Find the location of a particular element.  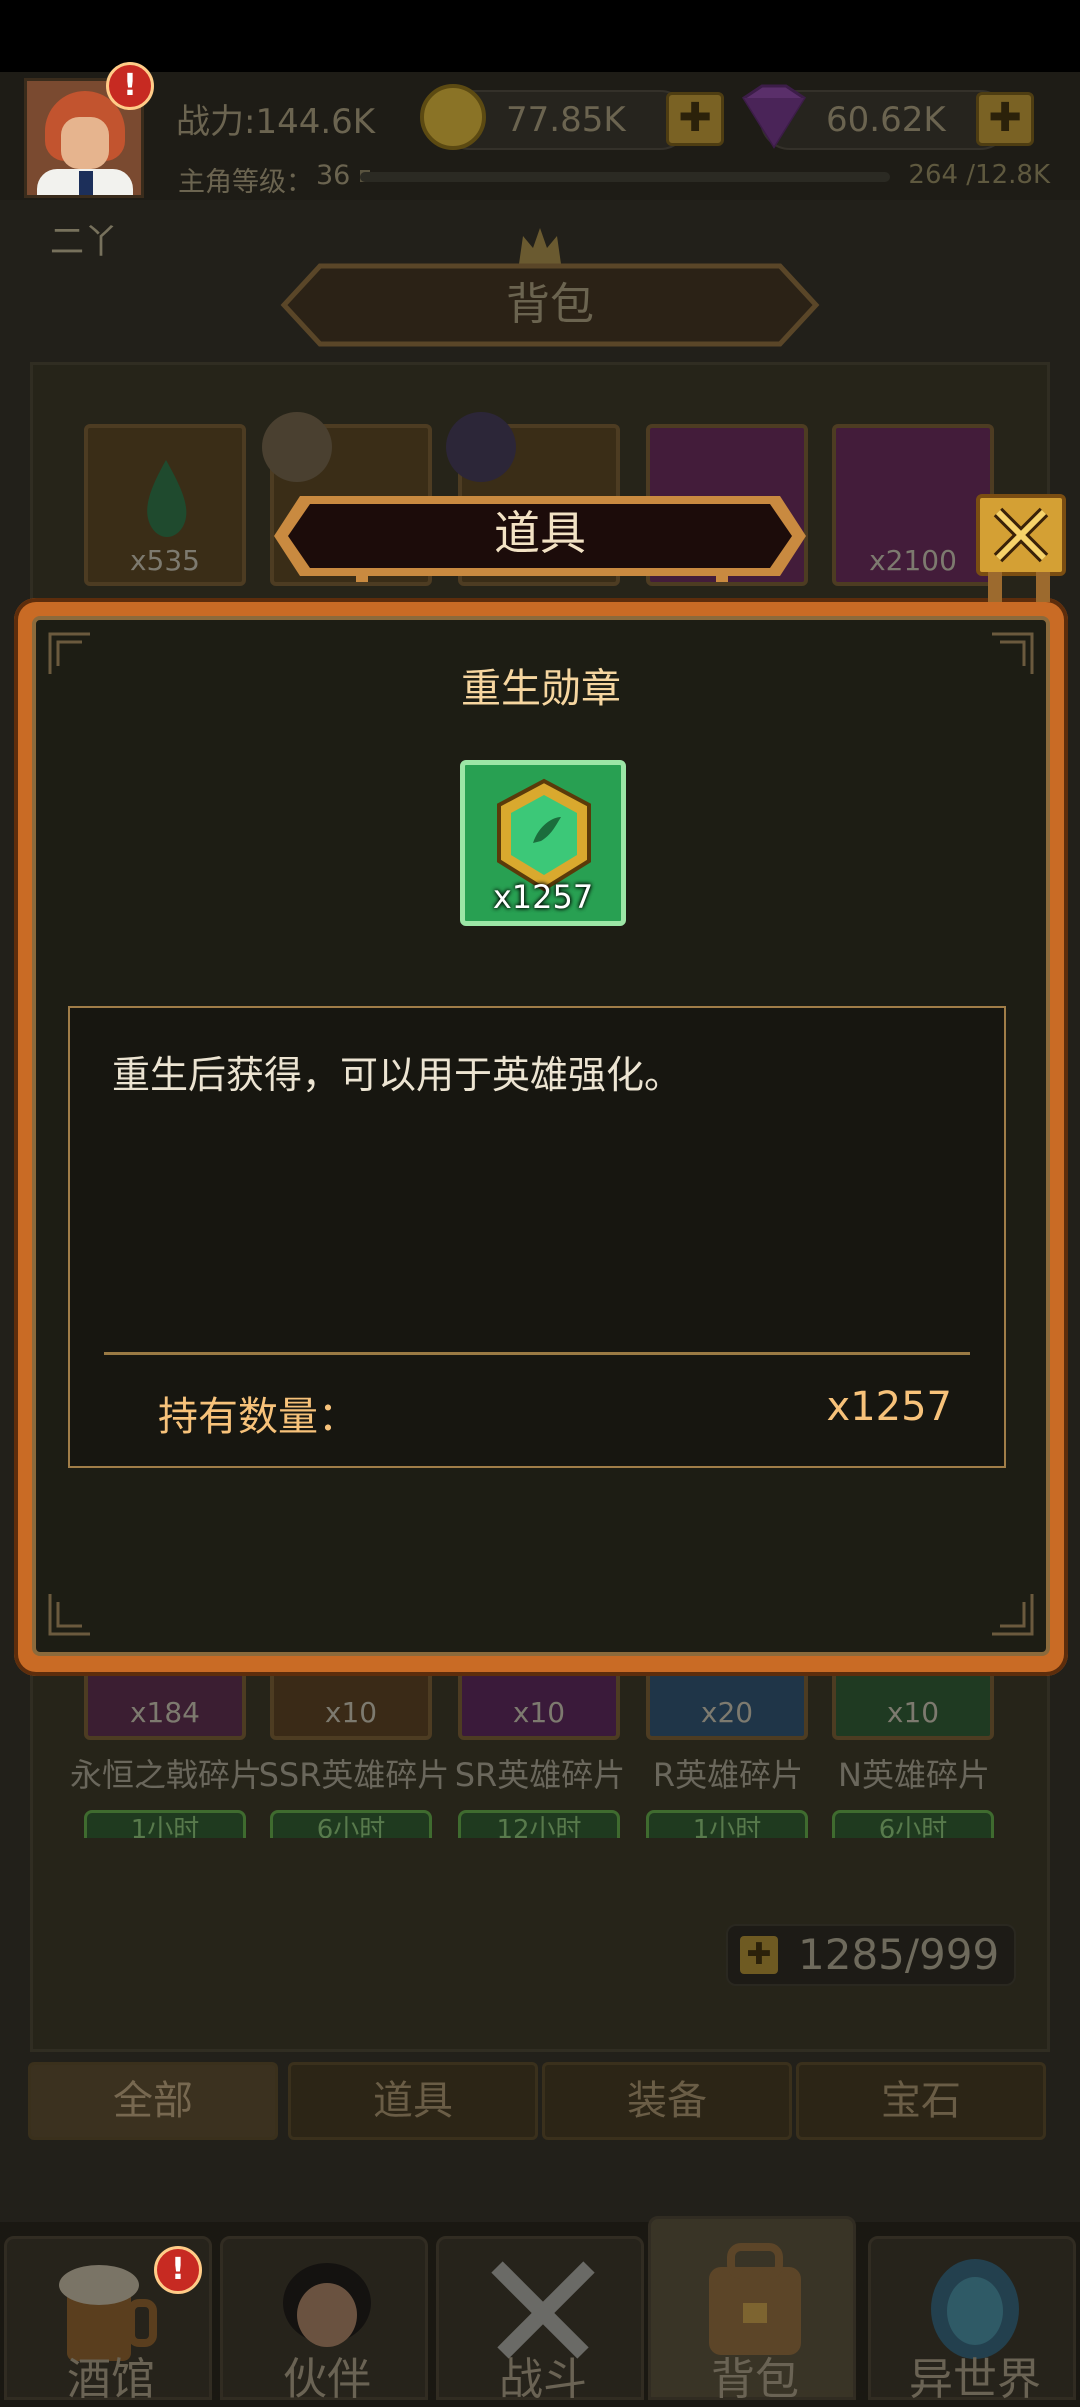

player-nickname: 二丫 is located at coordinates (84, 242).